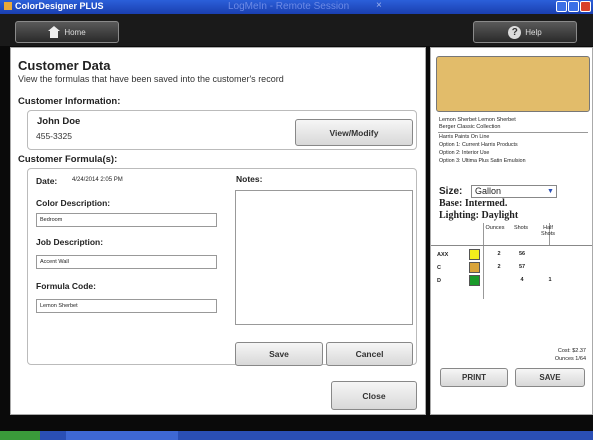 The height and width of the screenshot is (440, 593). What do you see at coordinates (478, 145) in the screenshot?
I see `option-1: Option 1: Current Harris Products` at bounding box center [478, 145].